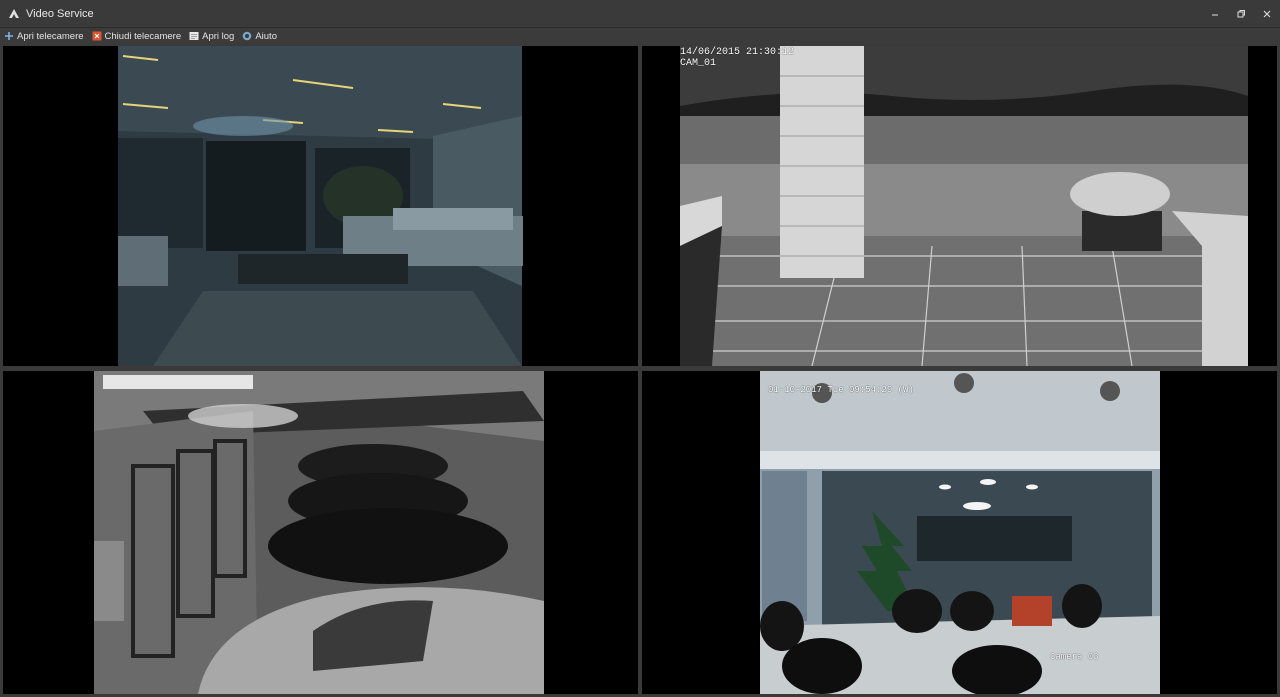 This screenshot has height=697, width=1280. What do you see at coordinates (218, 36) in the screenshot?
I see `open-log-label: Apri log` at bounding box center [218, 36].